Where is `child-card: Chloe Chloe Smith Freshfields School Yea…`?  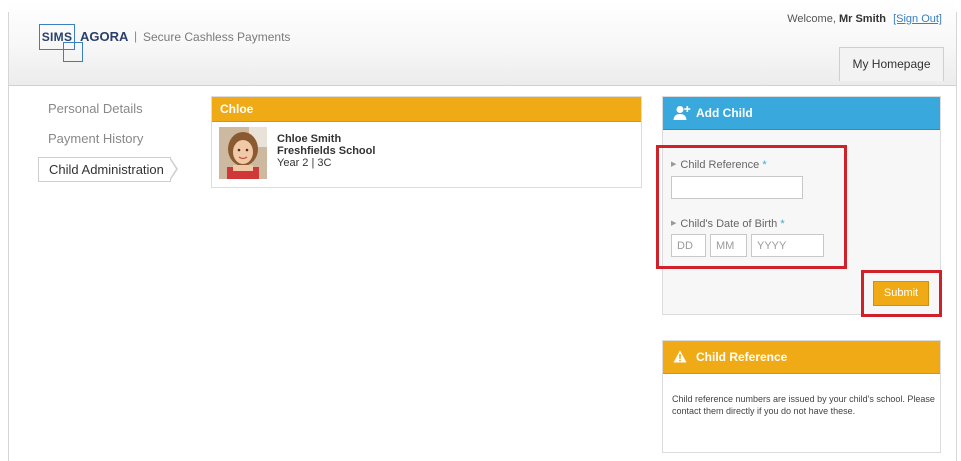 child-card: Chloe Chloe Smith Freshfields School Yea… is located at coordinates (426, 142).